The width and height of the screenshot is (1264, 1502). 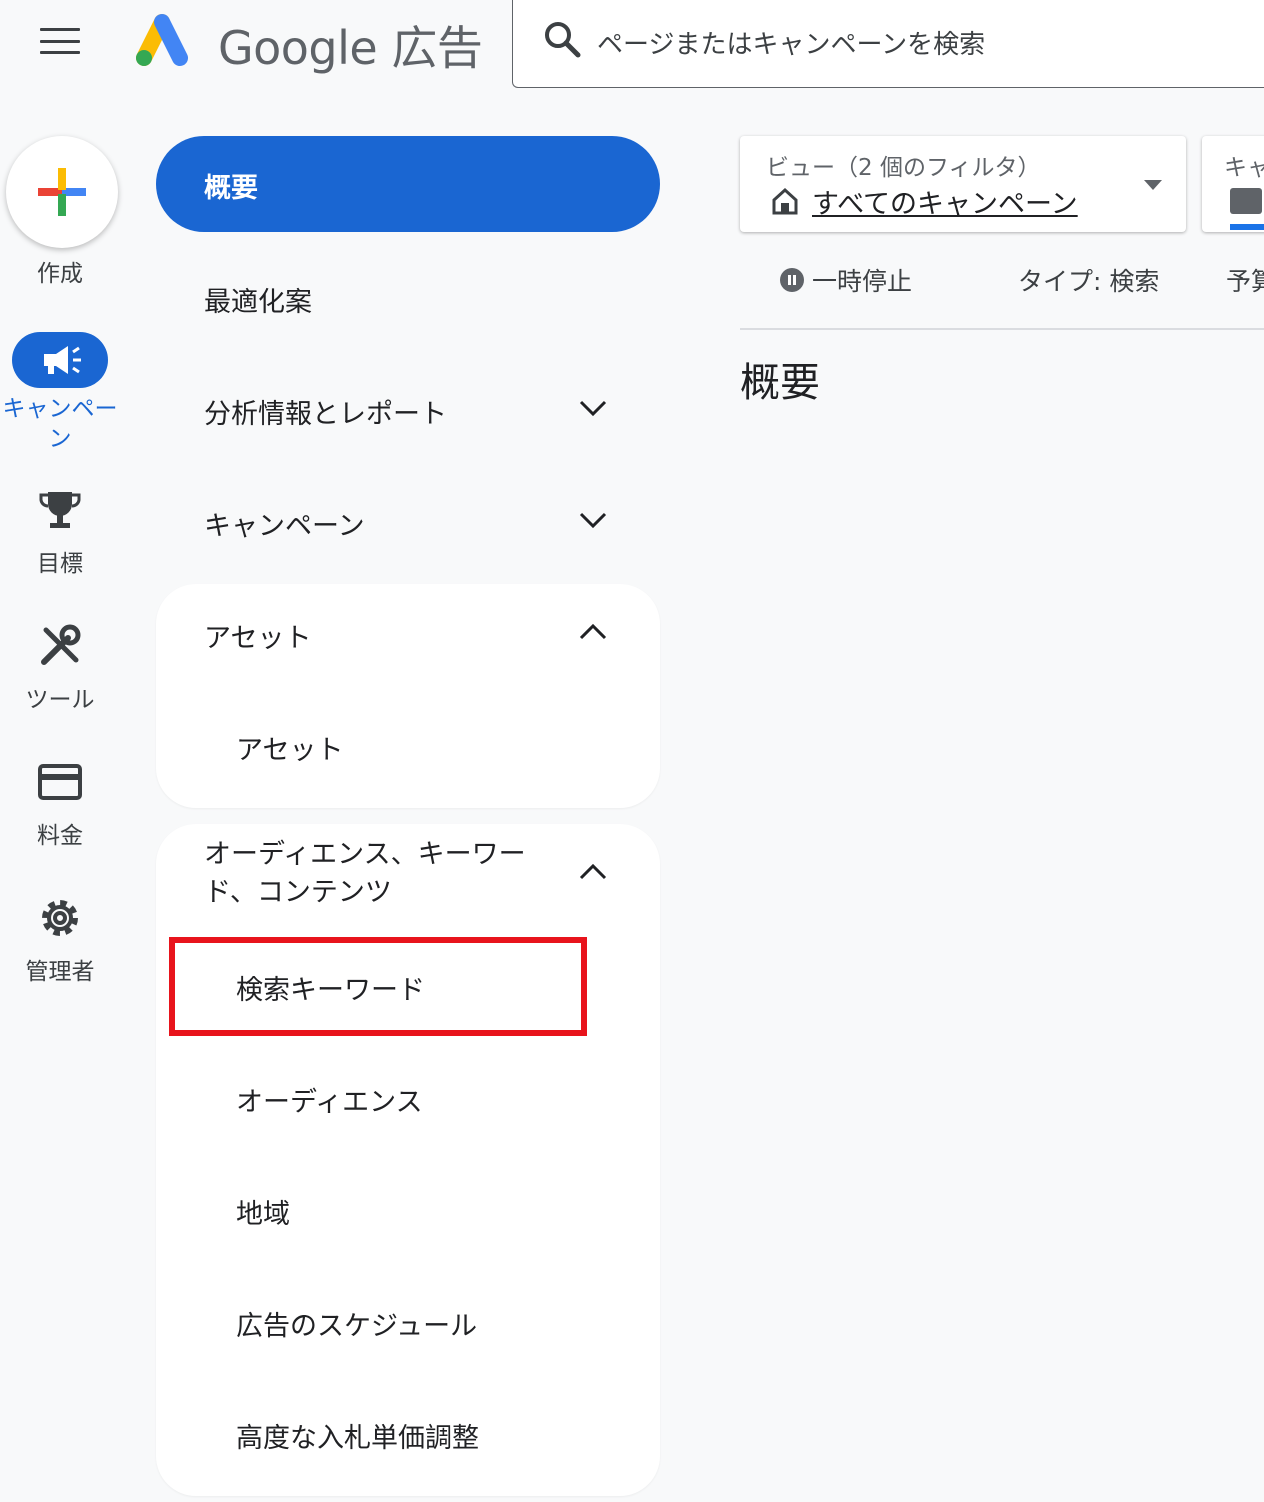 What do you see at coordinates (60, 646) in the screenshot?
I see `tools-icon` at bounding box center [60, 646].